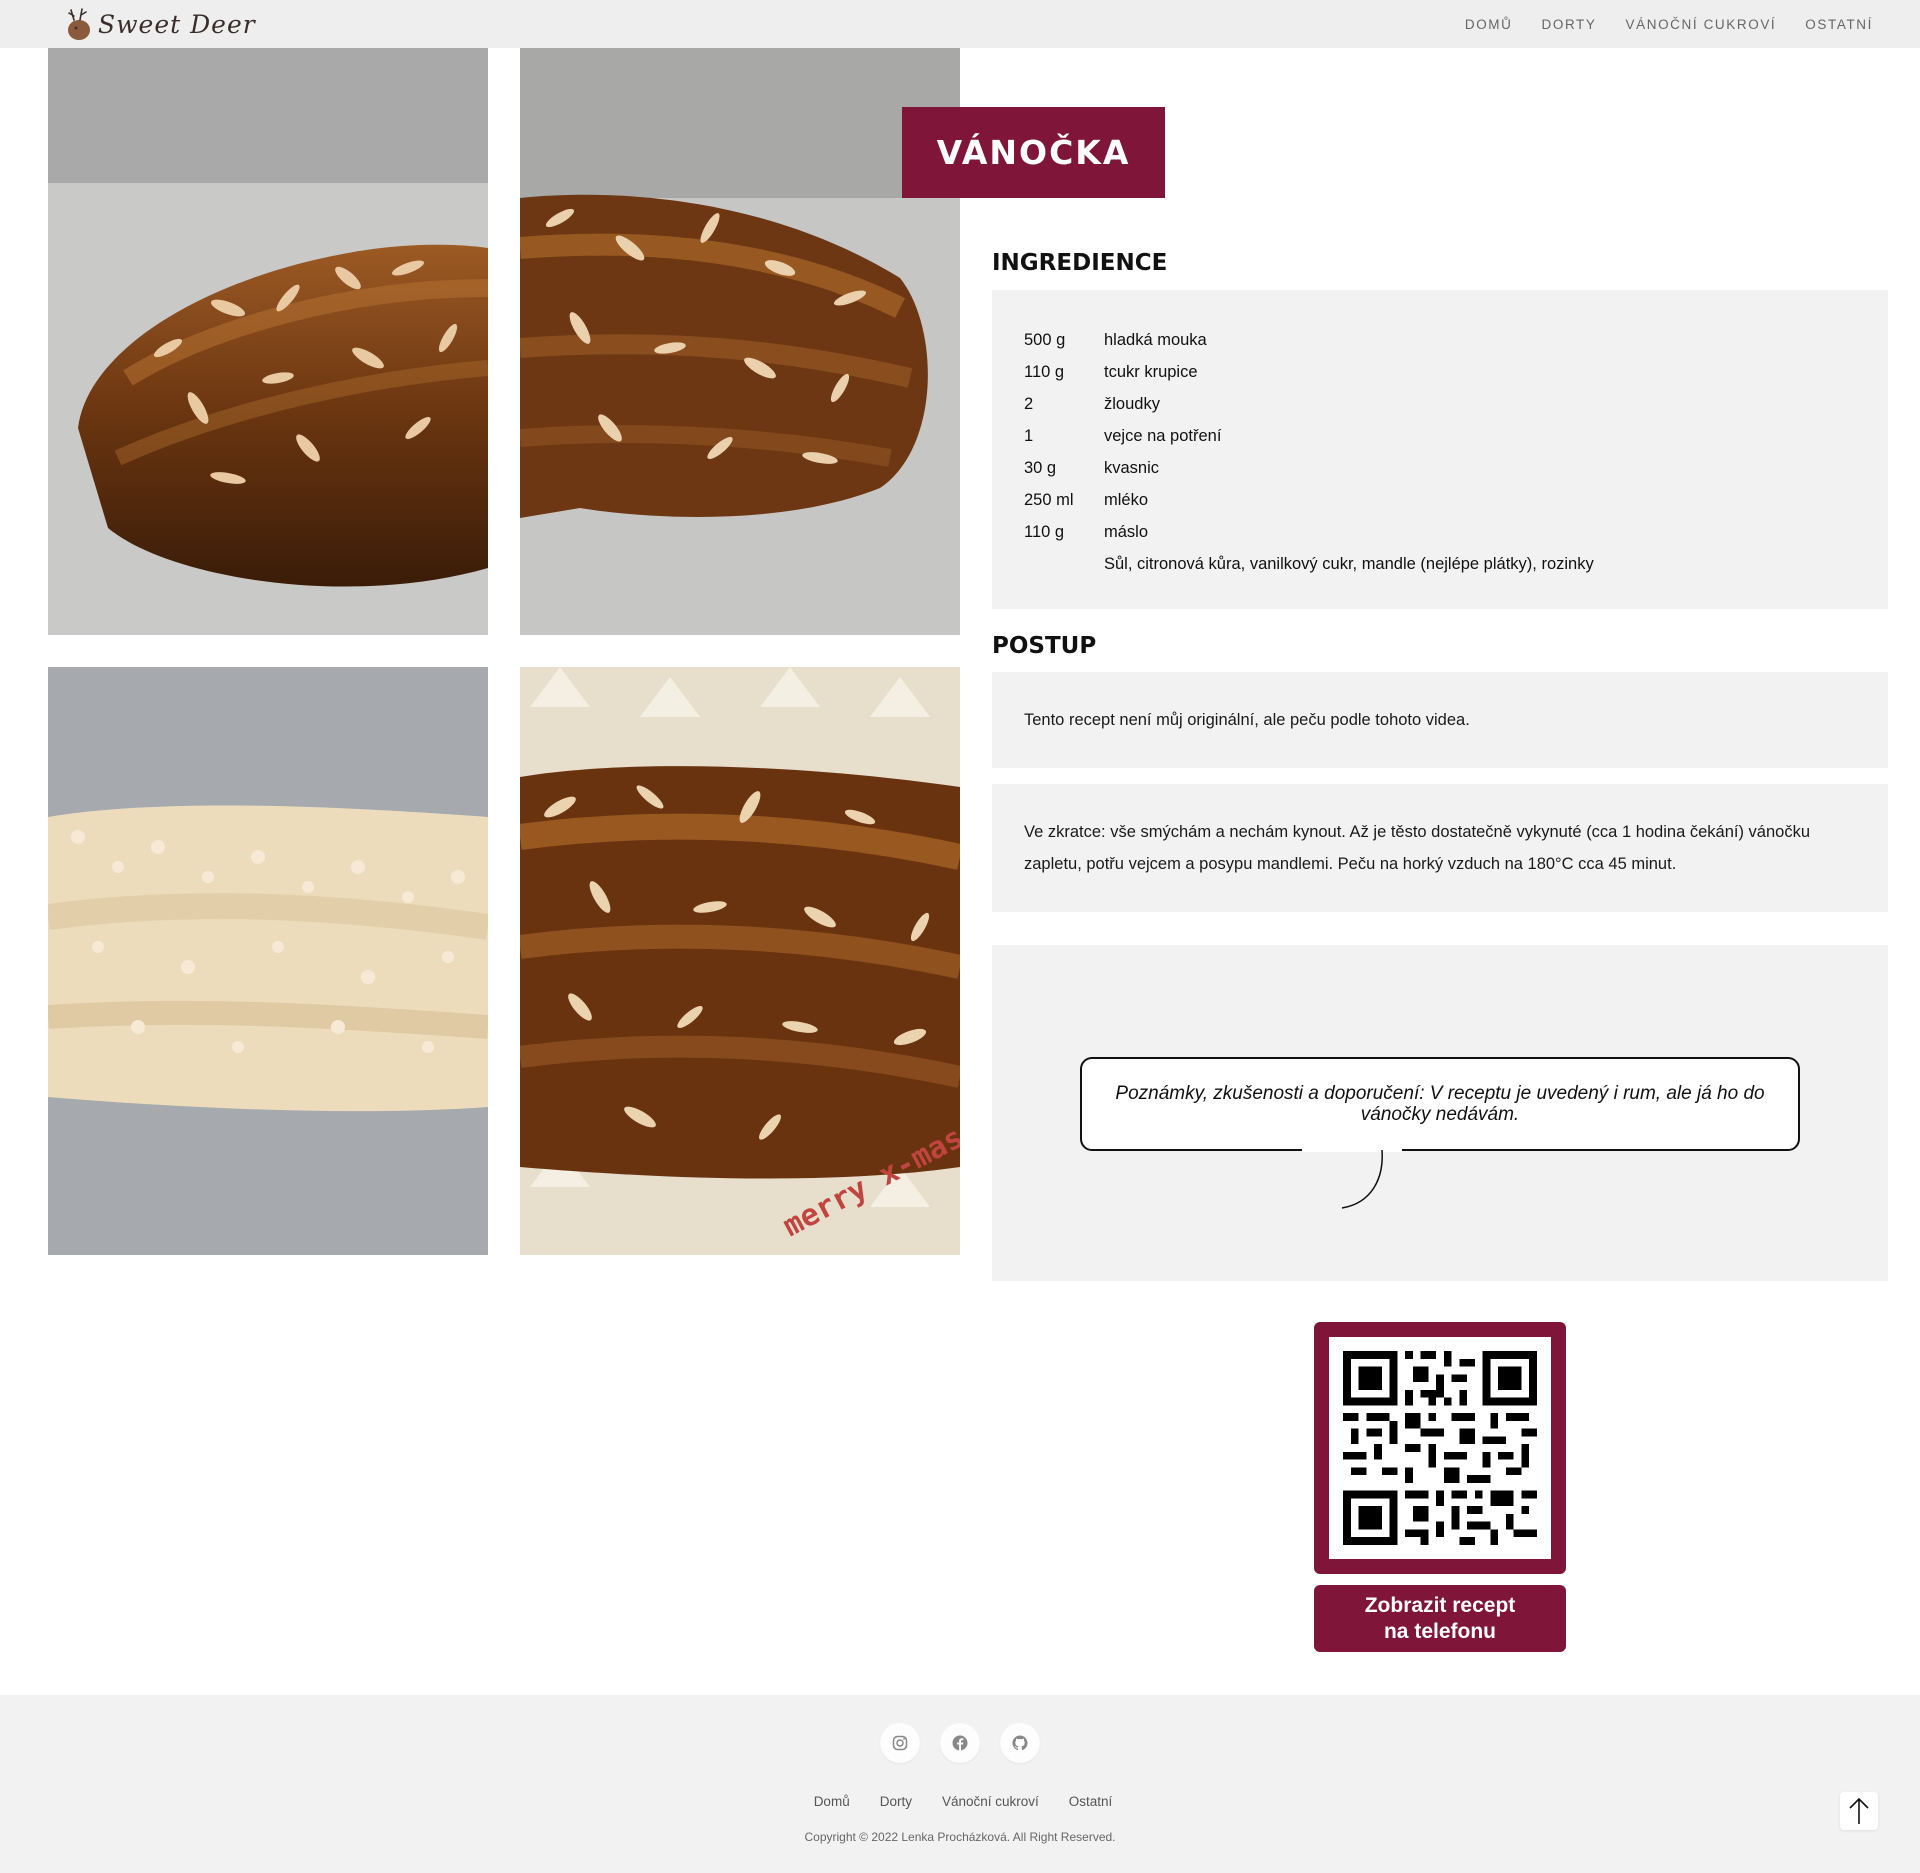 This screenshot has width=1920, height=1873. What do you see at coordinates (1044, 646) in the screenshot?
I see `procedure-heading: POSTUP` at bounding box center [1044, 646].